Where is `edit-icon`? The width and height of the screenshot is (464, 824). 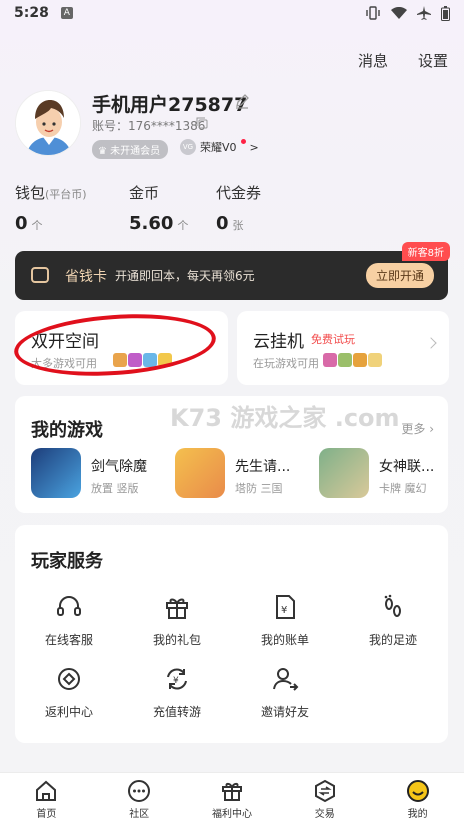 edit-icon is located at coordinates (242, 101).